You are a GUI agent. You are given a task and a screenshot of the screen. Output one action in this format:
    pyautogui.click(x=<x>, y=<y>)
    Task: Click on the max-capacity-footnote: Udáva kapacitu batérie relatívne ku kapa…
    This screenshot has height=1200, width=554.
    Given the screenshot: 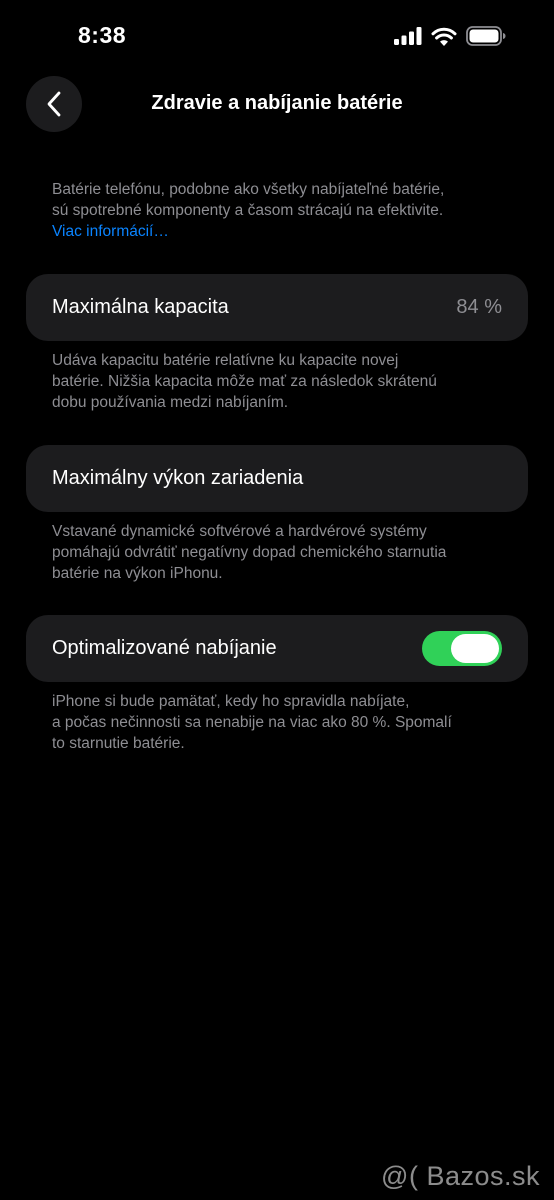 What is the action you would take?
    pyautogui.click(x=287, y=381)
    